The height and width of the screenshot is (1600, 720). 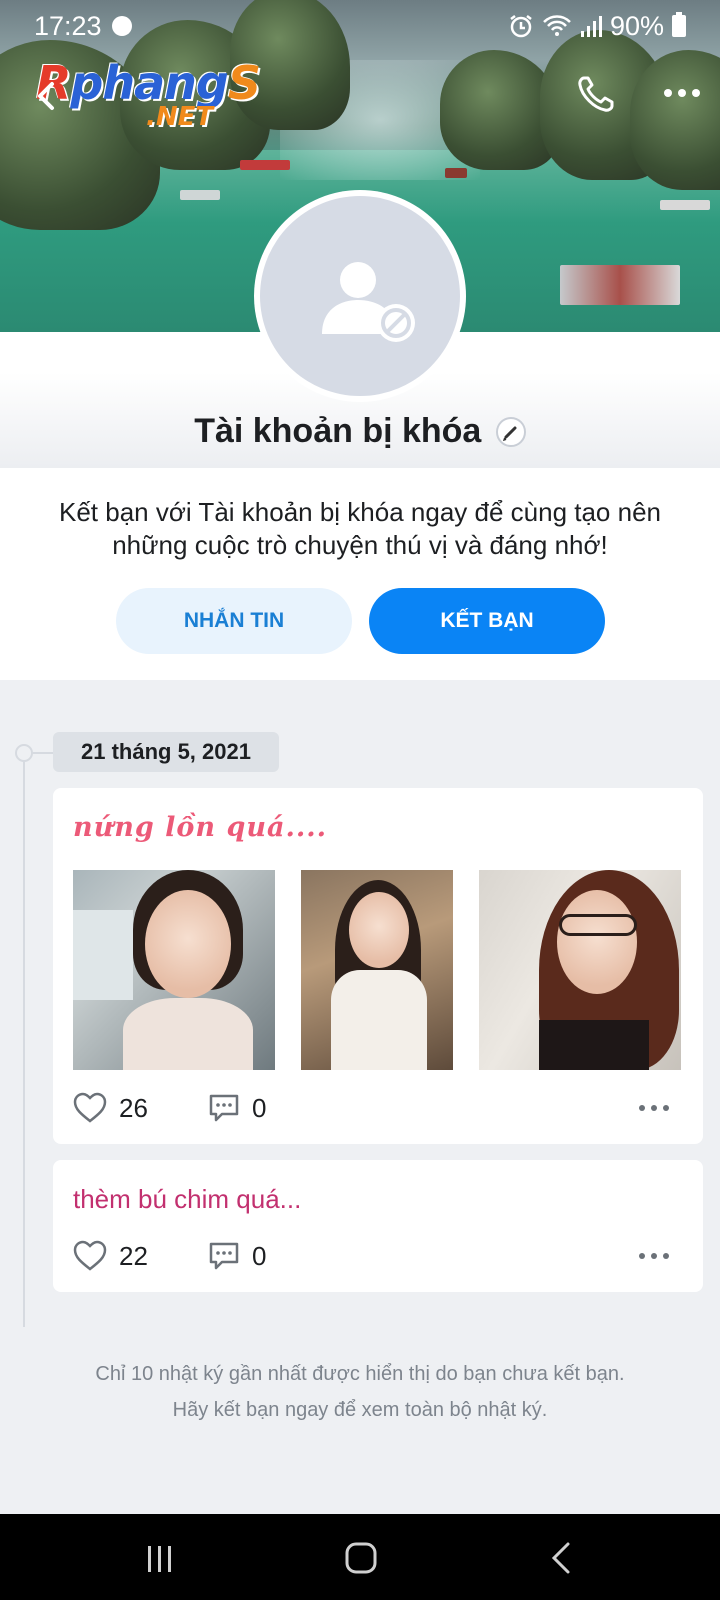 I want to click on avatar, so click(x=360, y=296).